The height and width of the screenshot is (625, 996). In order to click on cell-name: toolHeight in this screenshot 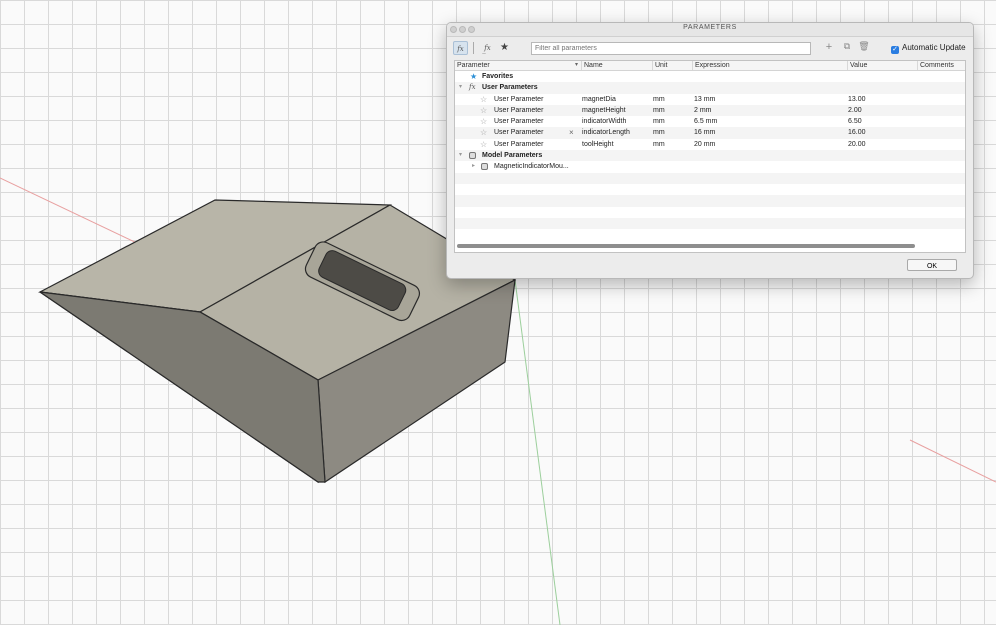, I will do `click(598, 144)`.